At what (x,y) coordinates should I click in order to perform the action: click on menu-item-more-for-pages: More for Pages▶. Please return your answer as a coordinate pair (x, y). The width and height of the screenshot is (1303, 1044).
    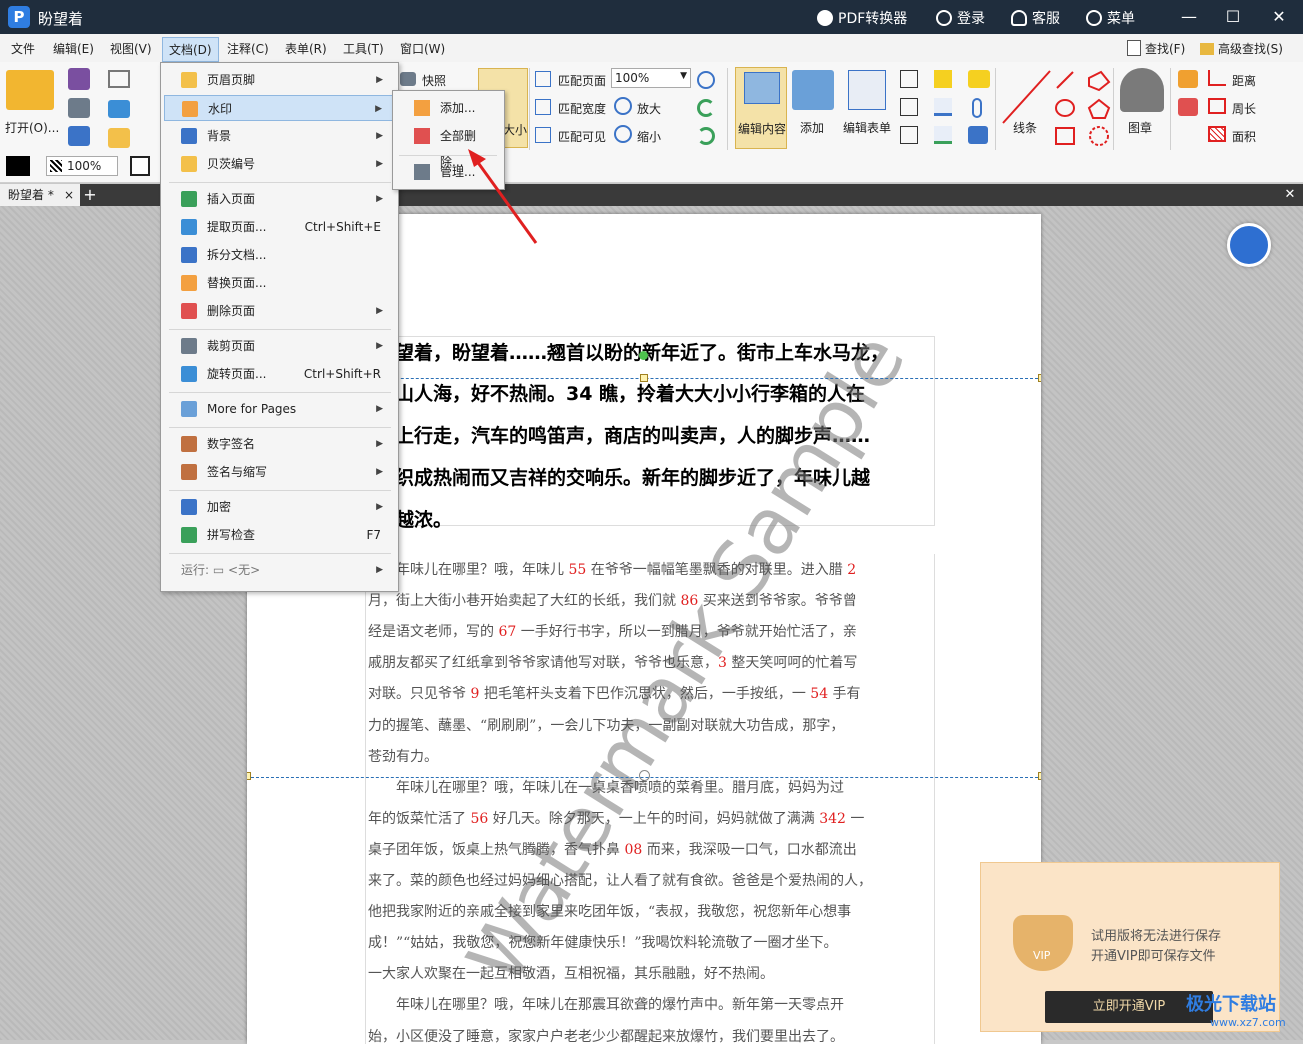
    Looking at the image, I should click on (278, 409).